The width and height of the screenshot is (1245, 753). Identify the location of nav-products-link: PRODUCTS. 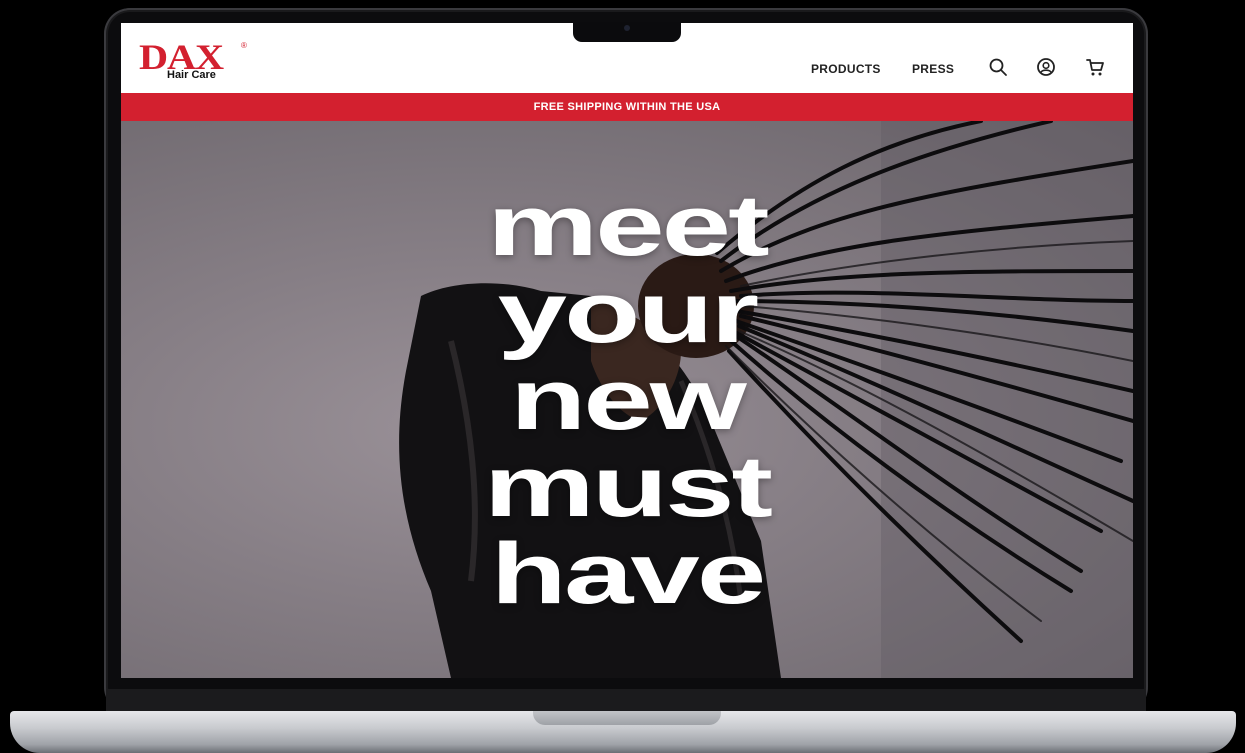
(846, 69).